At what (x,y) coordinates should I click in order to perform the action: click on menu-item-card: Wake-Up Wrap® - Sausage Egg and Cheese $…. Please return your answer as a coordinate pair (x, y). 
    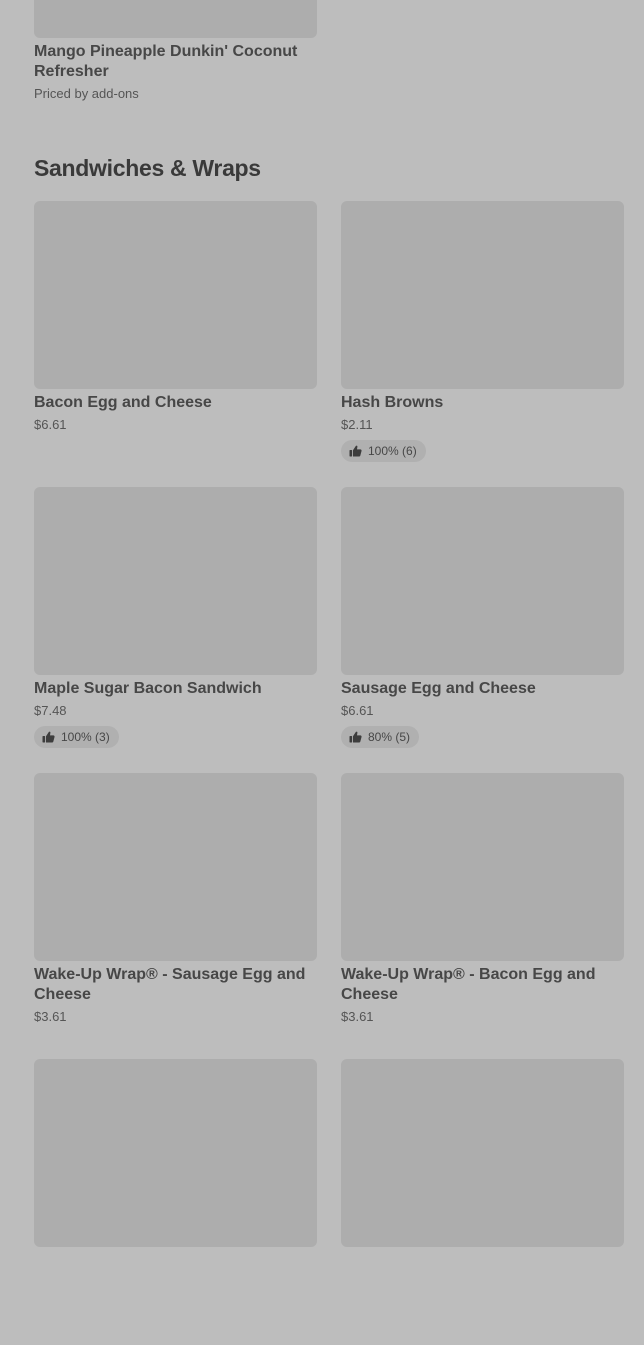
    Looking at the image, I should click on (175, 916).